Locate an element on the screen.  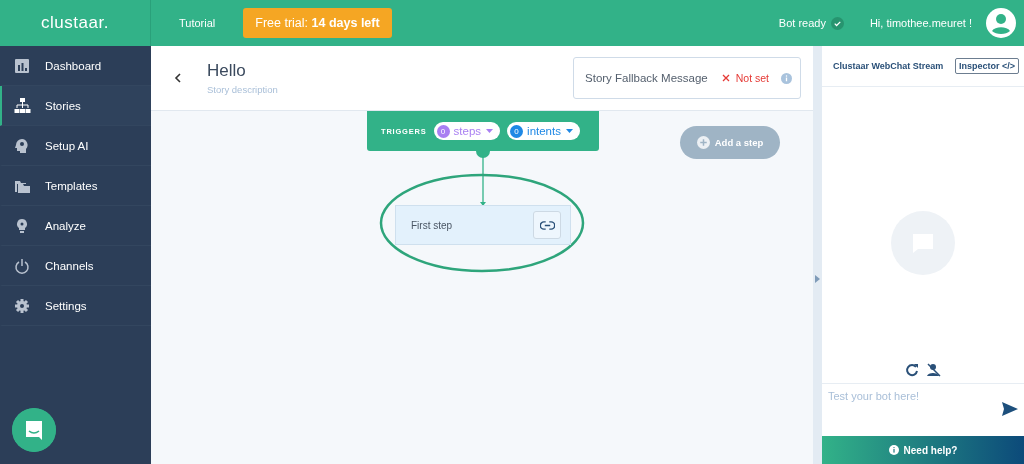
help-label: Need help? is located at coordinates (930, 450).